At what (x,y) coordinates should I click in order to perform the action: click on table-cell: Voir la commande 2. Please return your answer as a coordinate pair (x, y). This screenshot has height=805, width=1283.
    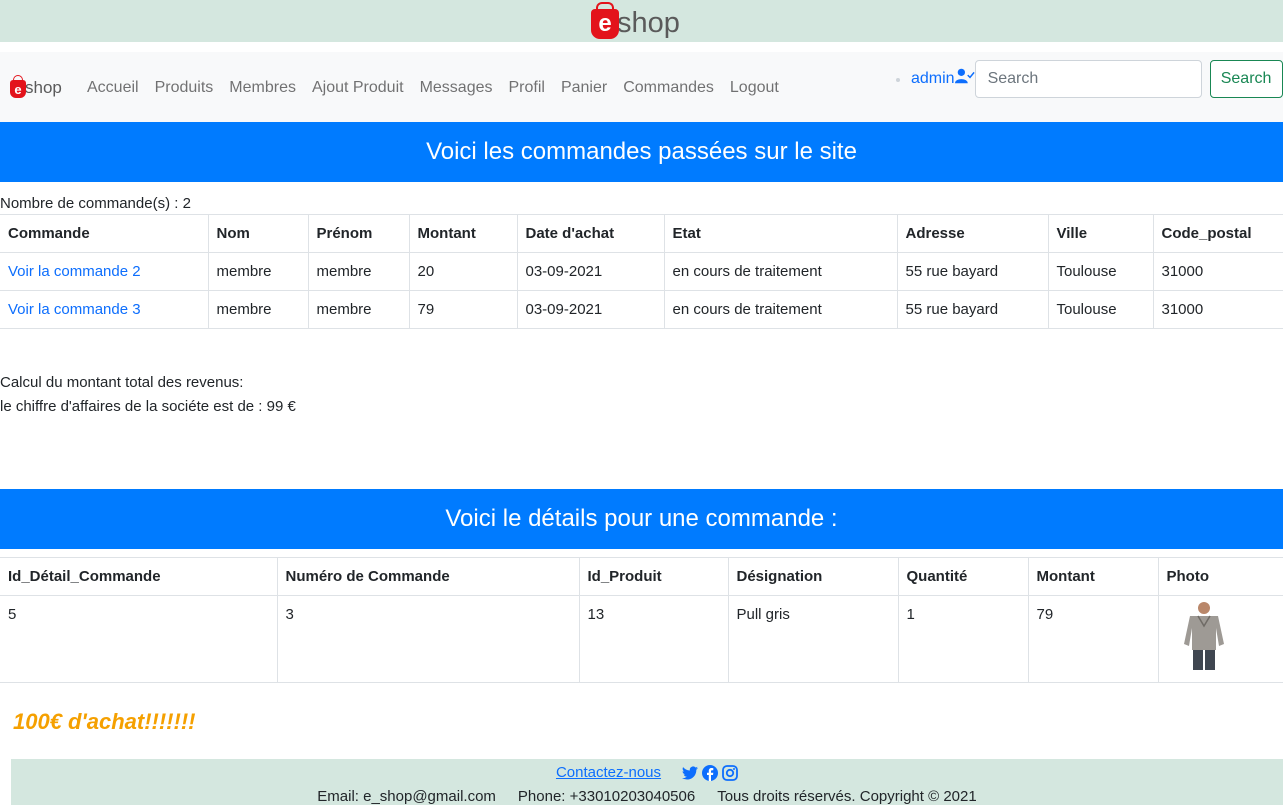
    Looking at the image, I should click on (104, 271).